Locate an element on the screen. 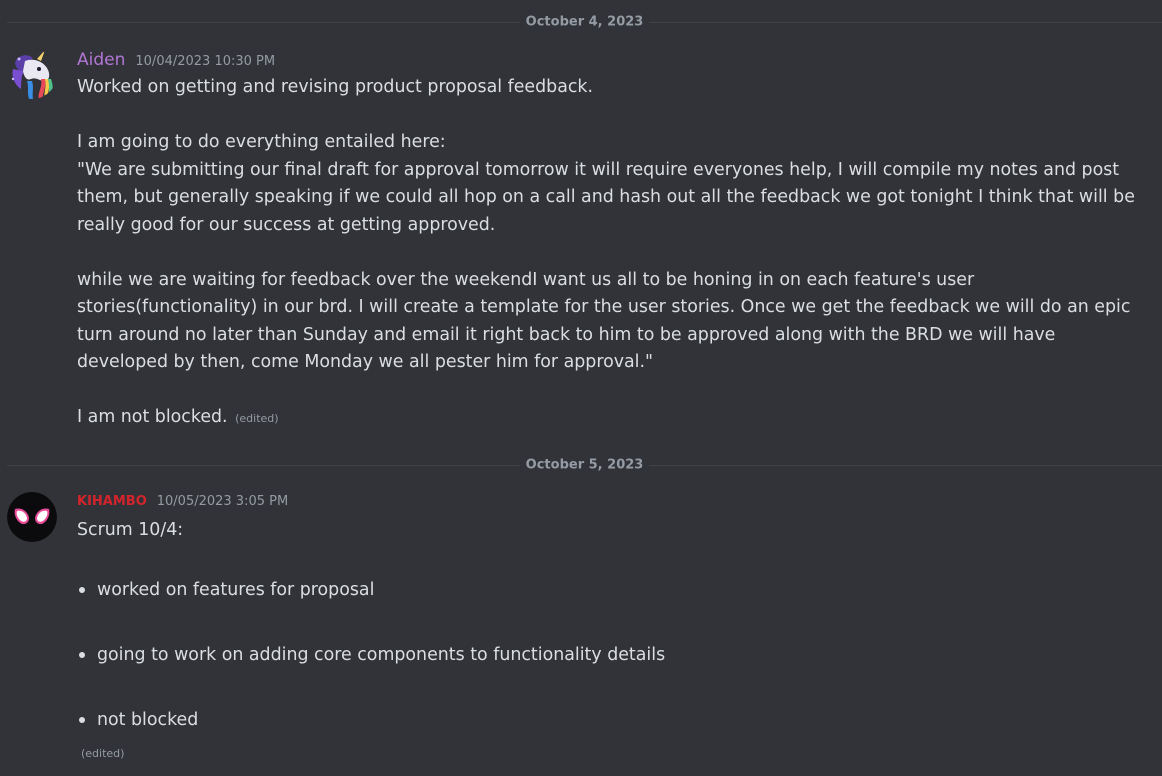  date-divider-label: October 4, 2023 is located at coordinates (584, 22).